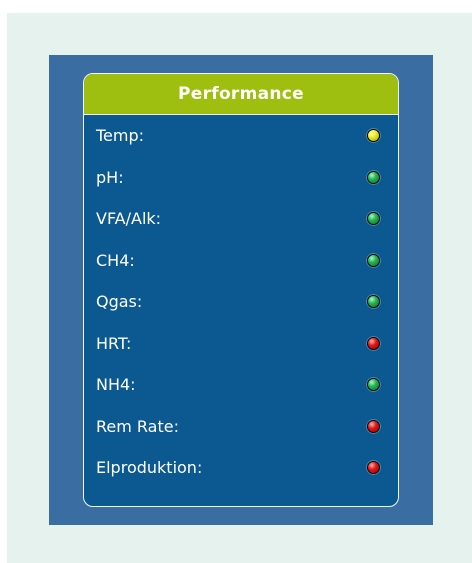 Image resolution: width=472 pixels, height=563 pixels. I want to click on indicator-row-vfa-alk: VFA/Alk:, so click(241, 219).